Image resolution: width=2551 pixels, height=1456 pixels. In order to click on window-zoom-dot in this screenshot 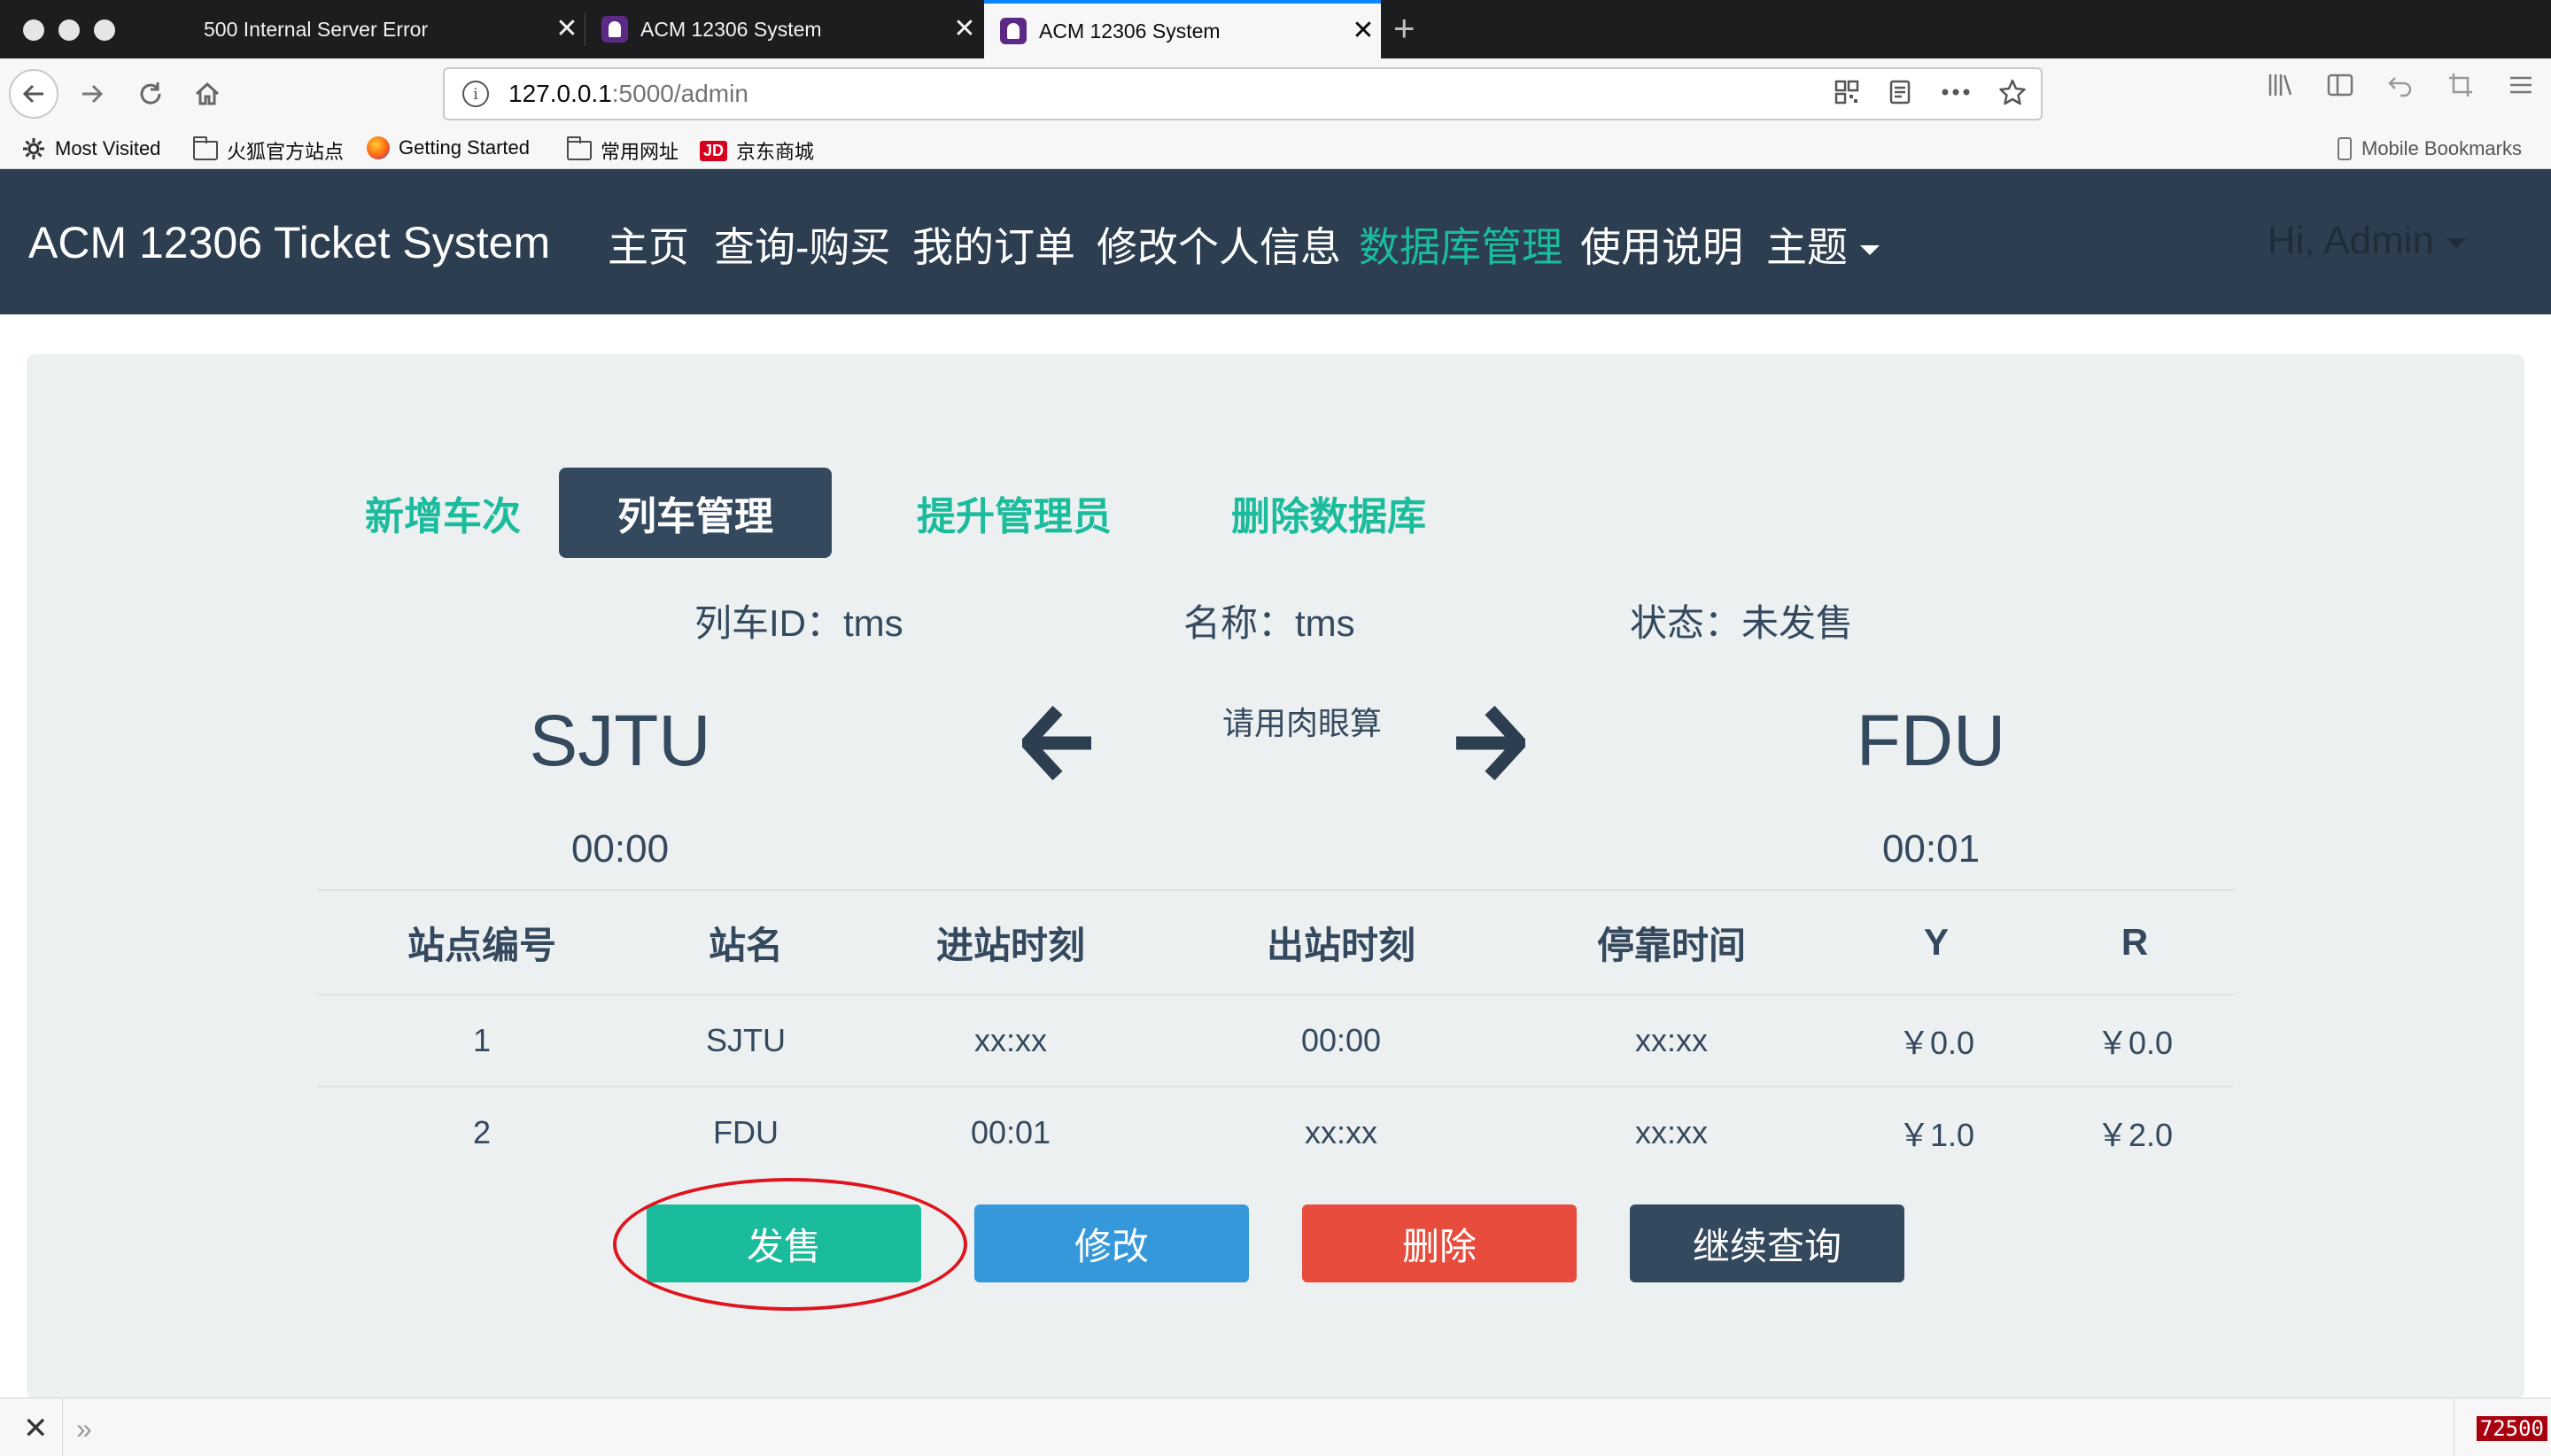, I will do `click(104, 30)`.